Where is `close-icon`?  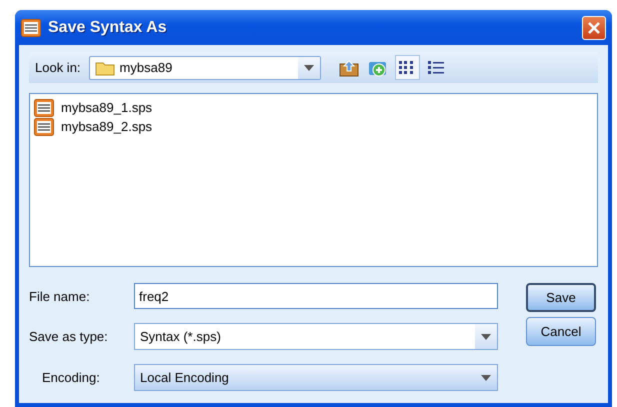 close-icon is located at coordinates (594, 27).